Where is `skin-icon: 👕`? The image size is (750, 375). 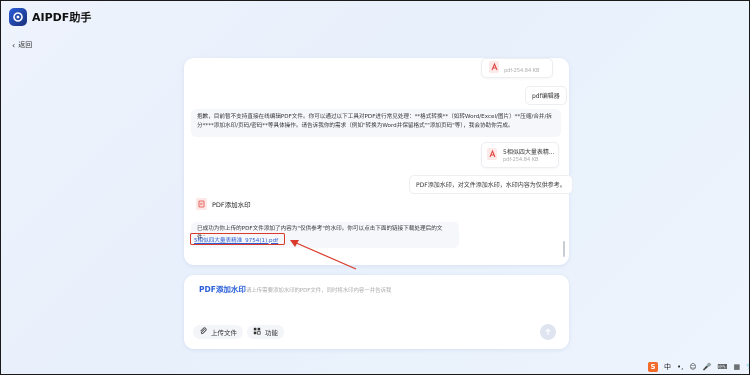
skin-icon: 👕 is located at coordinates (747, 367).